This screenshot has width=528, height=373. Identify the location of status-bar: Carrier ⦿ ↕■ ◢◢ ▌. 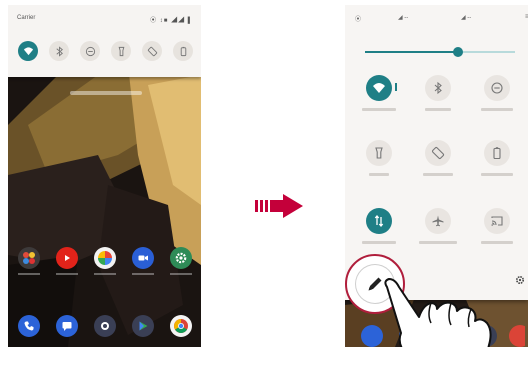
(105, 19).